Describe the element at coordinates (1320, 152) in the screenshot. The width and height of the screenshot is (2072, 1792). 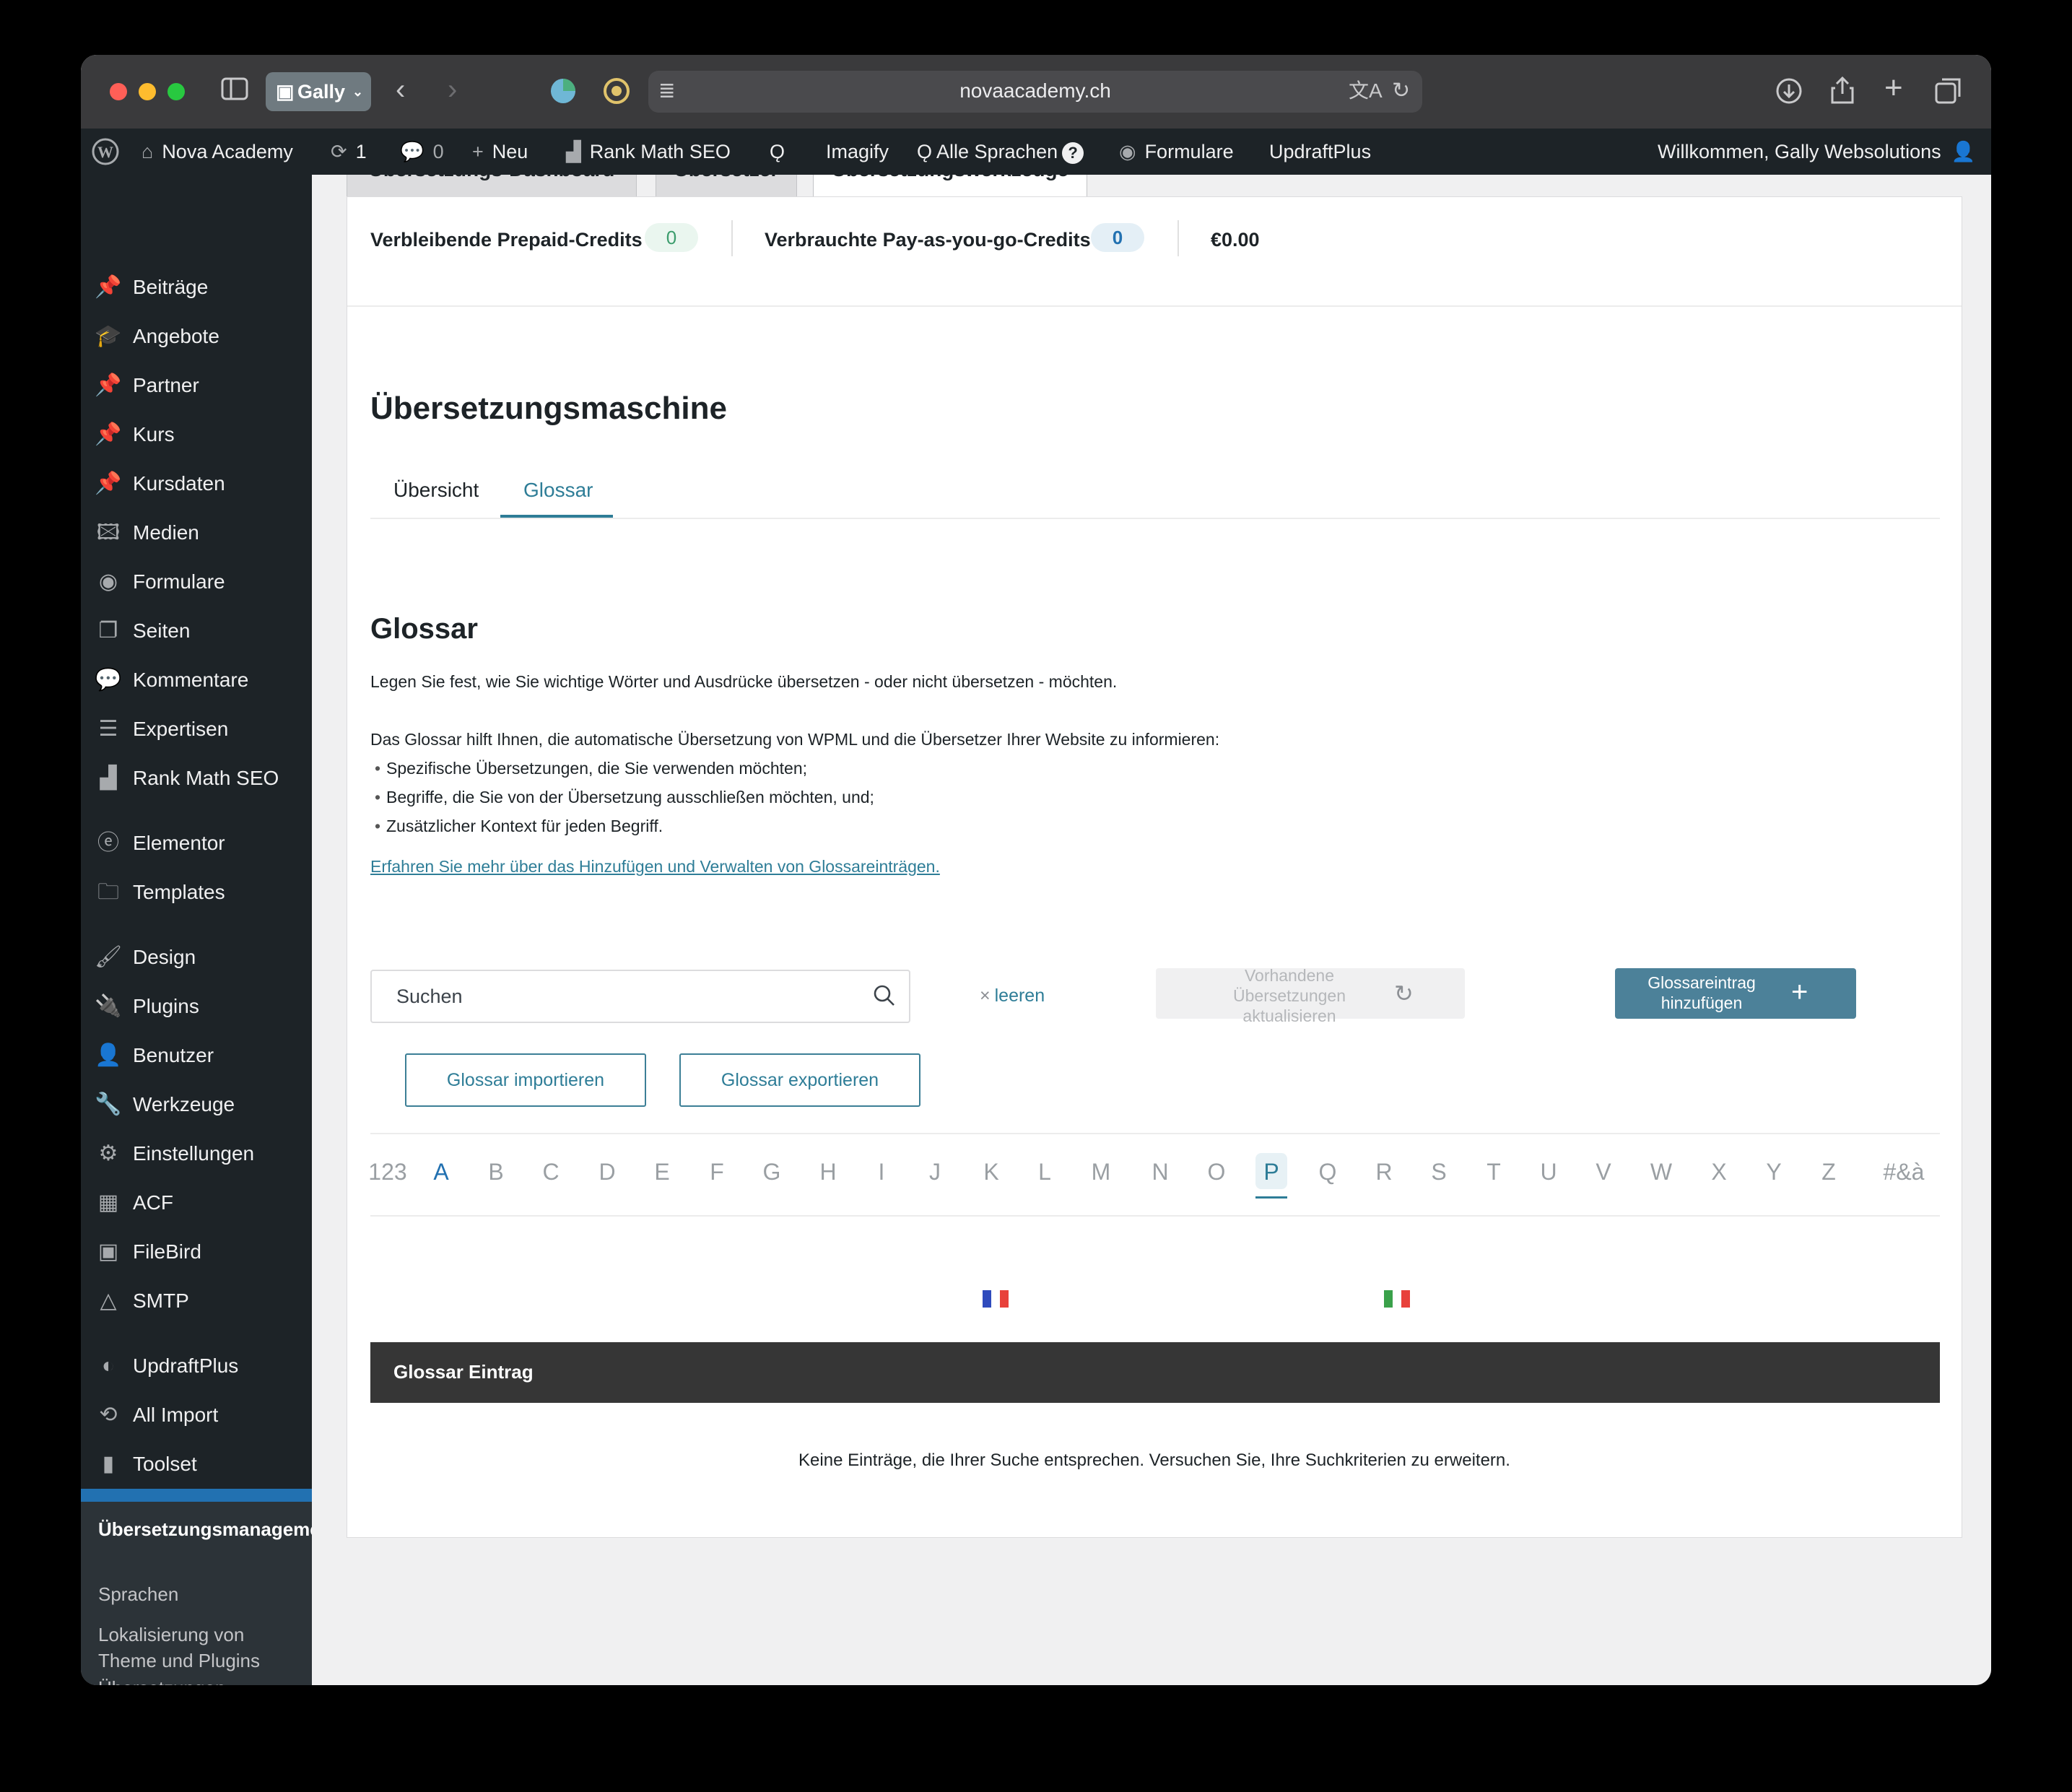
I see `updraftplus-link: UpdraftPlus` at that location.